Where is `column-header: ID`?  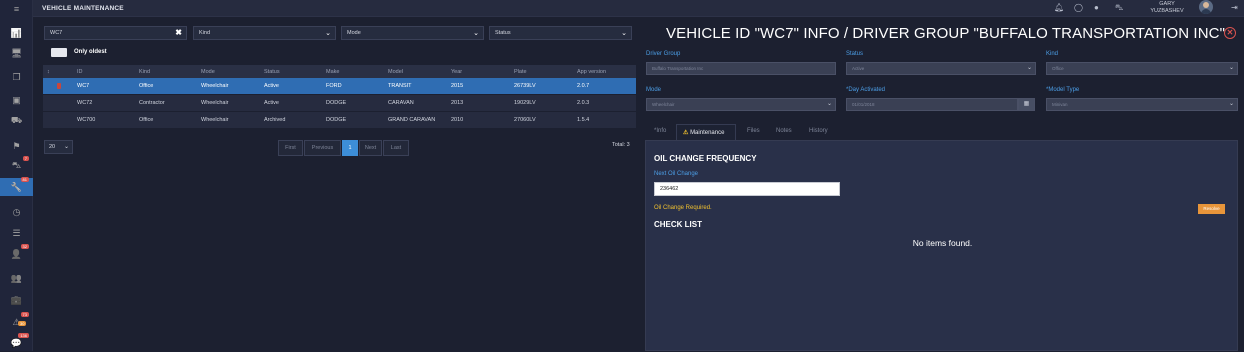 column-header: ID is located at coordinates (80, 72).